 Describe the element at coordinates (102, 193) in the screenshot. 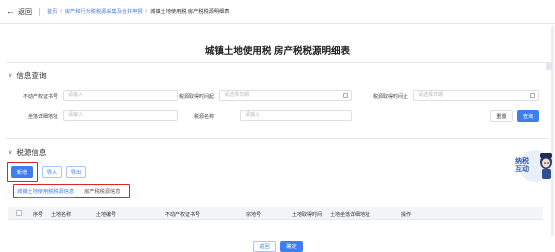

I see `tab-property-tax: 房产税税源信息` at that location.